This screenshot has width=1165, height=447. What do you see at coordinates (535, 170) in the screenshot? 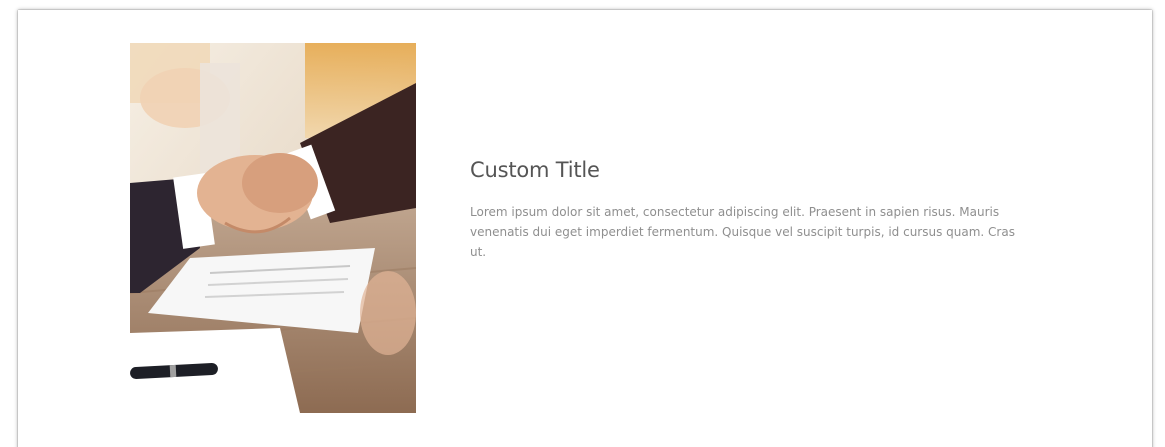
I see `card-title: Custom Title` at bounding box center [535, 170].